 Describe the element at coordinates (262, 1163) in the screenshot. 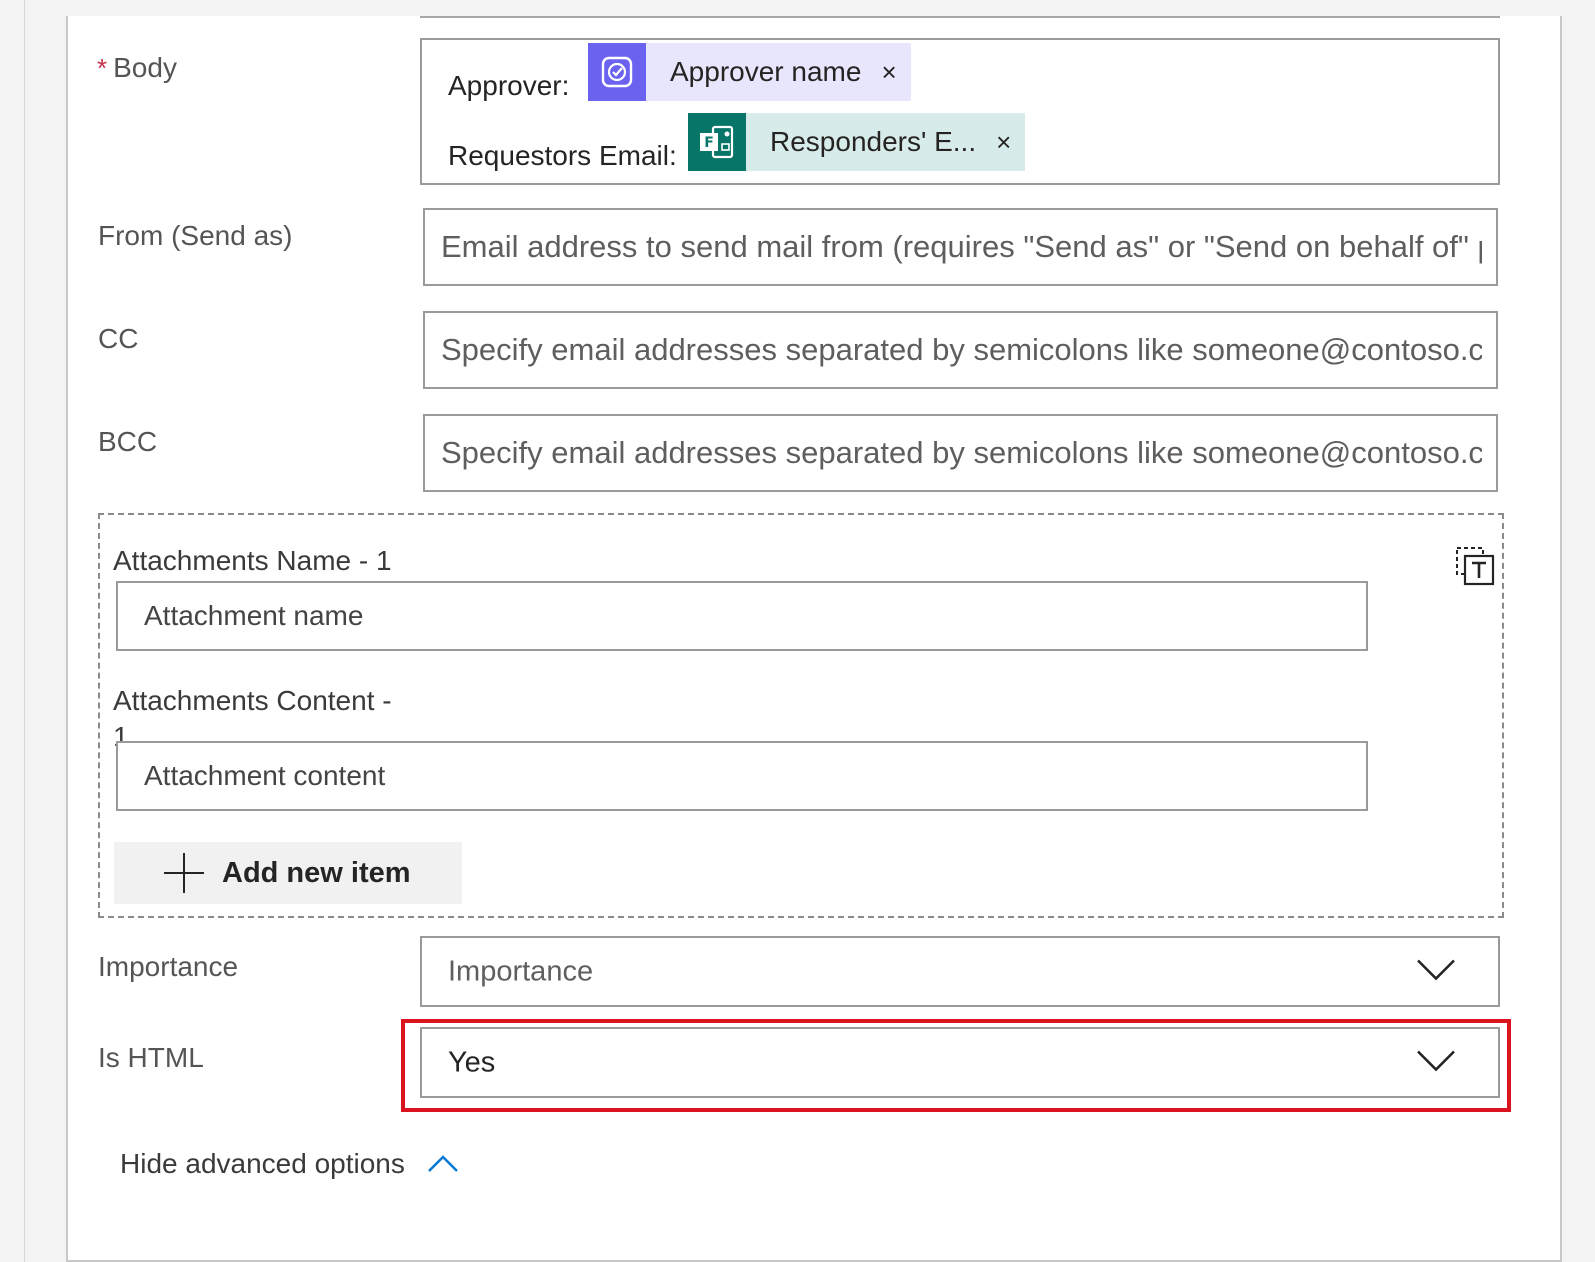

I see `hide-advanced-options-label: Hide advanced options` at that location.